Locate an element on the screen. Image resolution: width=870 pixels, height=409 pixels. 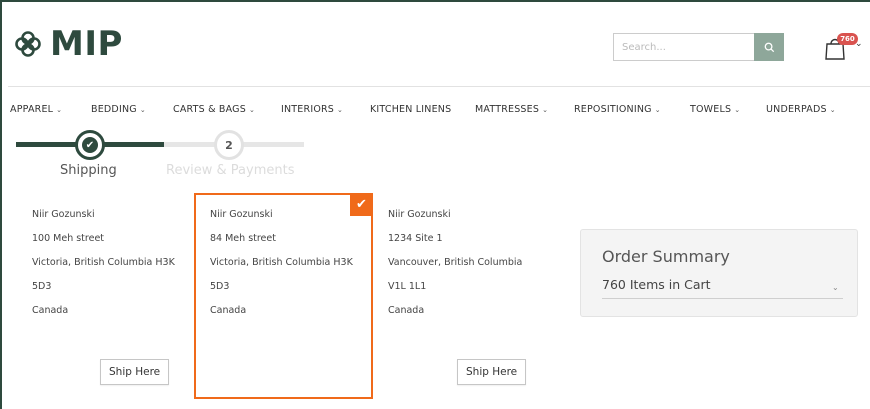
search-bar is located at coordinates (698, 47).